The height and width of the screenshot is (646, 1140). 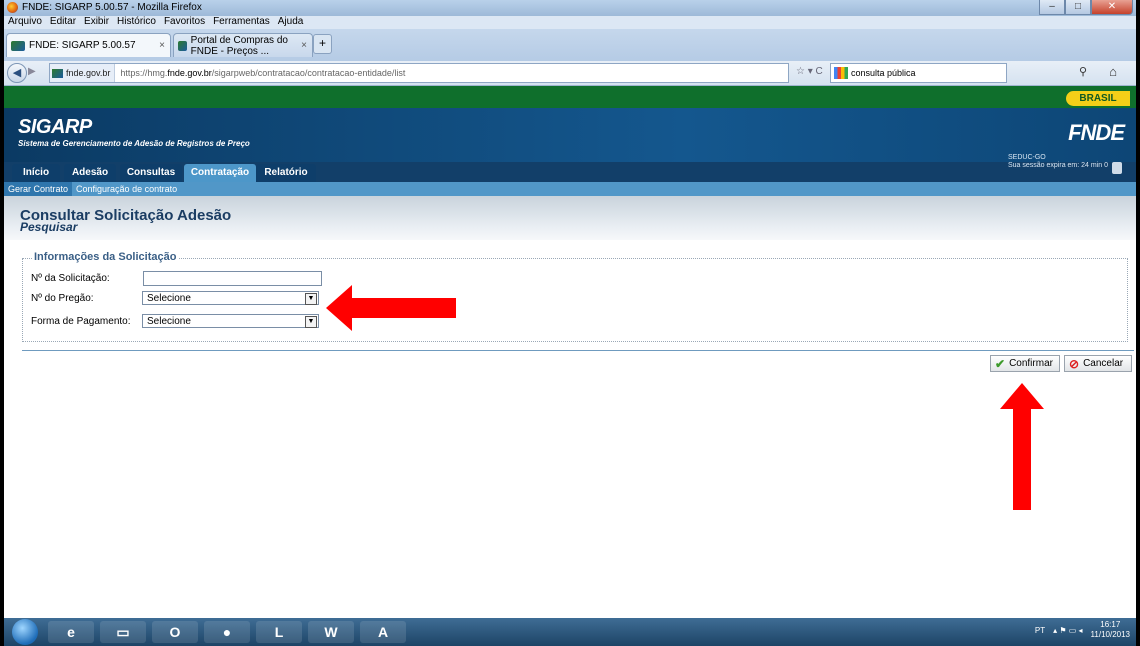 I want to click on forward-button: ▶, so click(x=36, y=72).